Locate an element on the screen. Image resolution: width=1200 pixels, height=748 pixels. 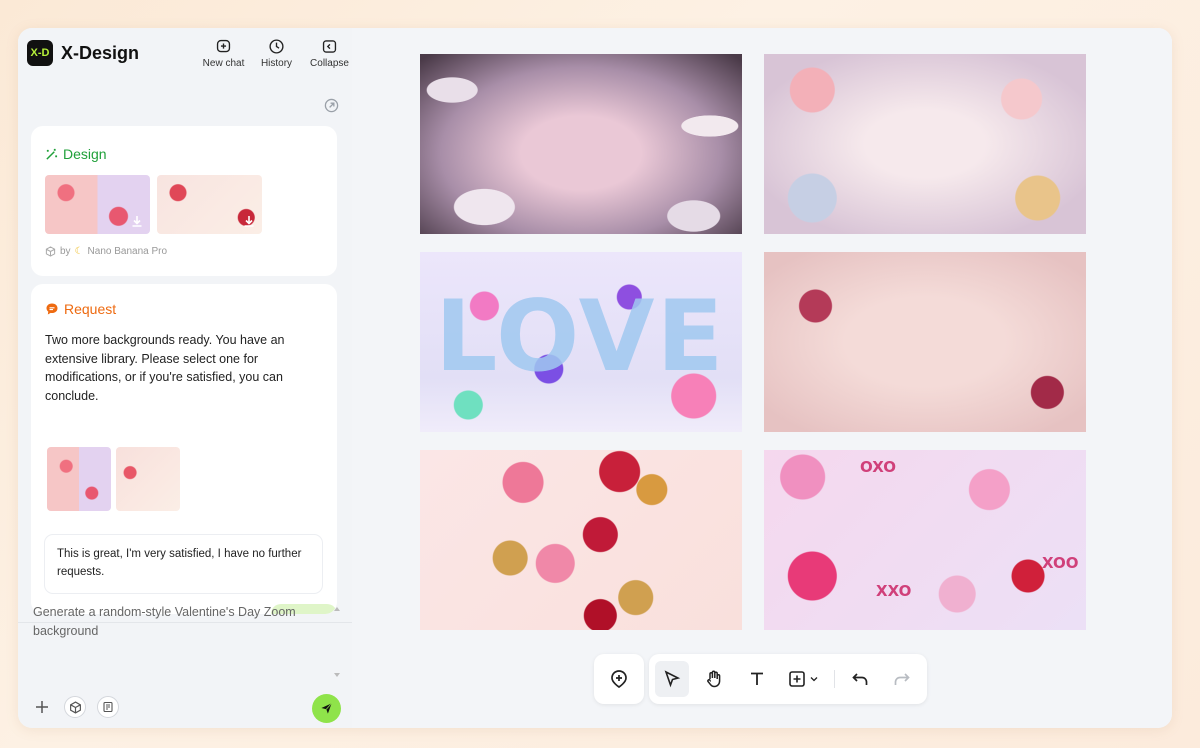
text-icon is located at coordinates (756, 678).